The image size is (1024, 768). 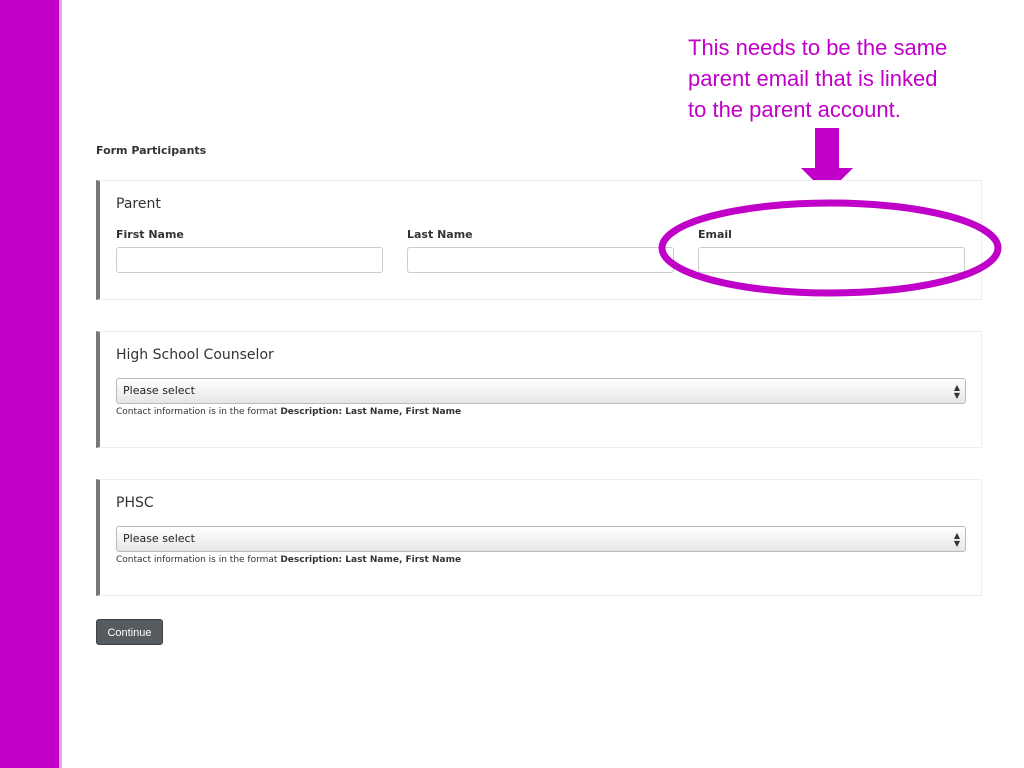 What do you see at coordinates (129, 632) in the screenshot?
I see `continue-button: Continue` at bounding box center [129, 632].